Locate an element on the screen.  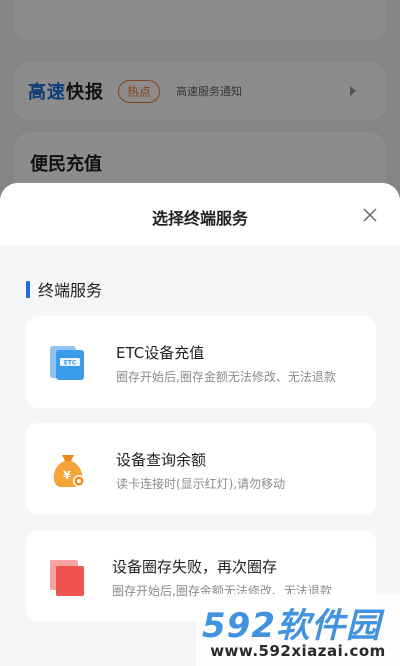
section-title: 终端服务 is located at coordinates (70, 290).